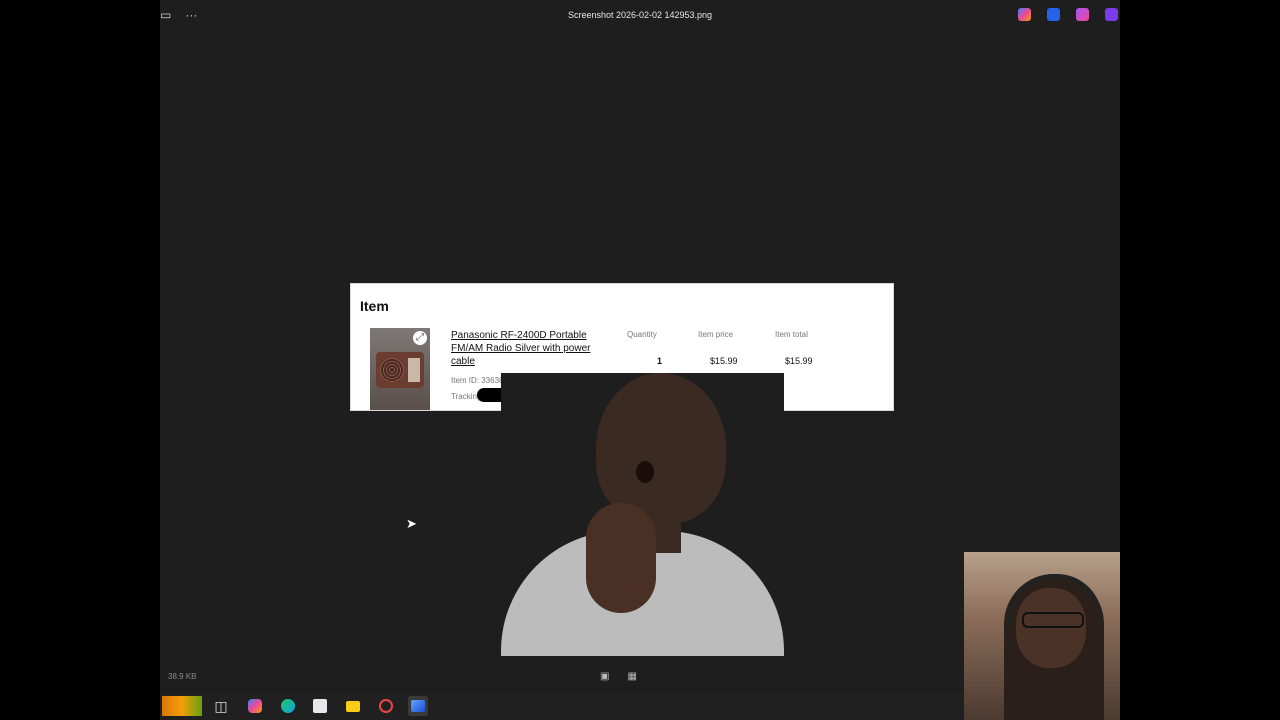  What do you see at coordinates (182, 706) in the screenshot?
I see `widgets-icon` at bounding box center [182, 706].